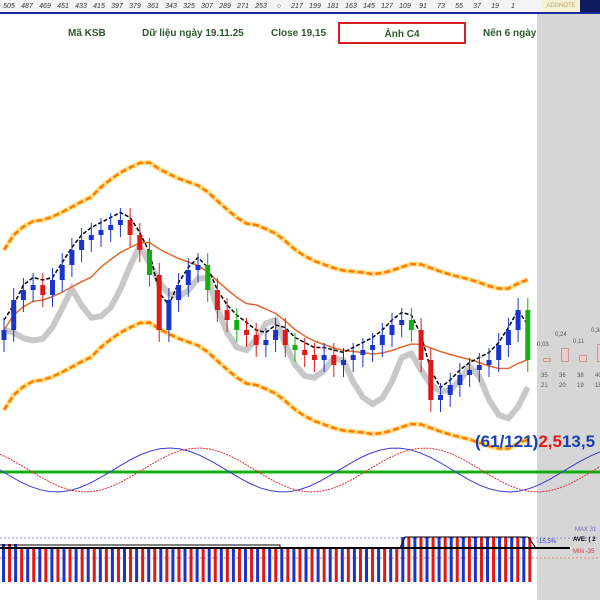 This screenshot has height=600, width=600. What do you see at coordinates (544, 386) in the screenshot?
I see `stat-row2: 21` at bounding box center [544, 386].